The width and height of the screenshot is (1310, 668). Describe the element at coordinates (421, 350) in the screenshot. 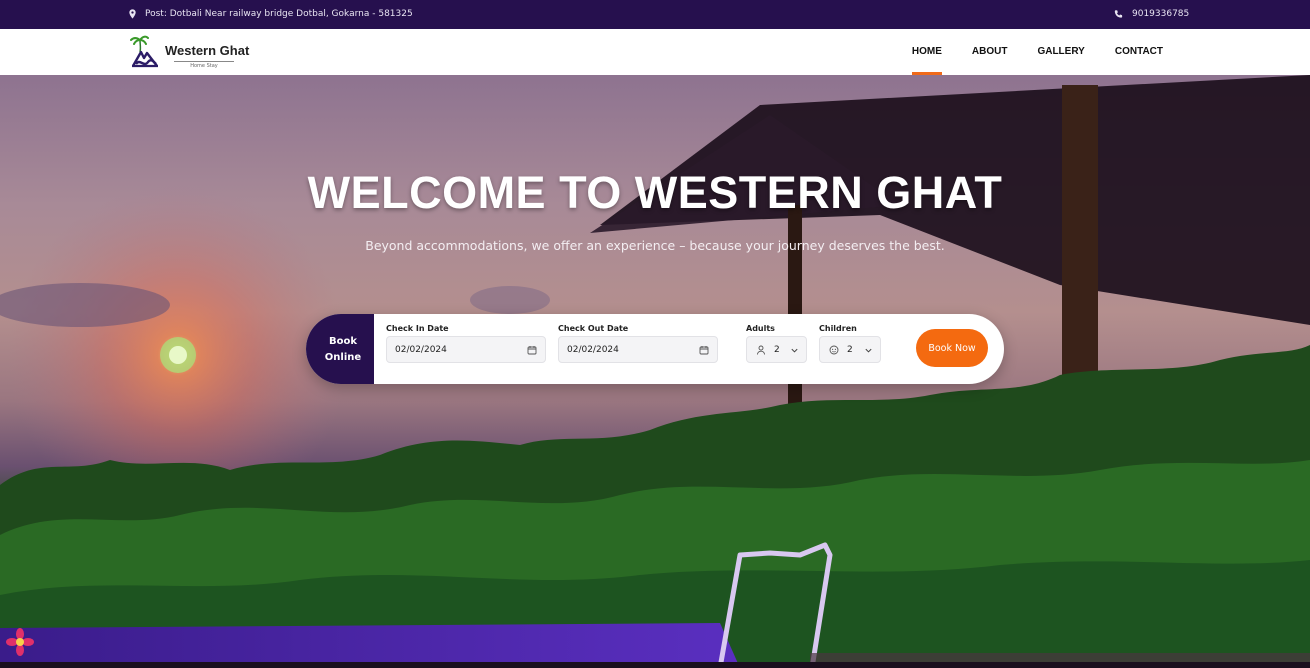

I see `checkin-date-value: 02/02/2024` at that location.